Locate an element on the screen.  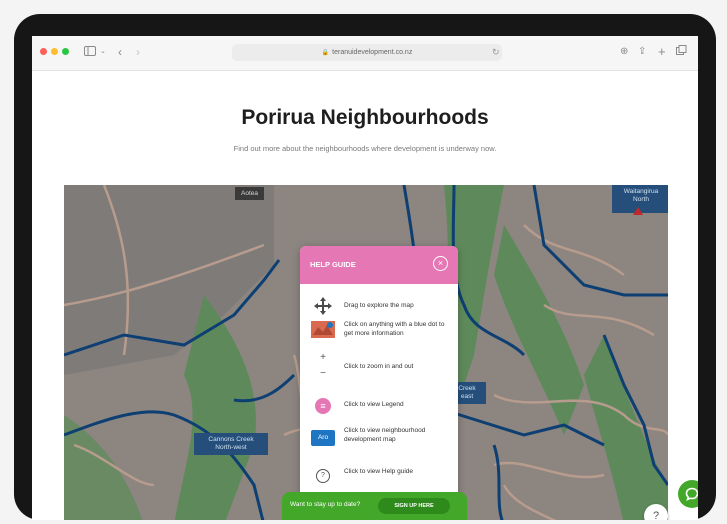
help-item-zoom: + − Click to zoom in and out is located at coordinates (379, 367).